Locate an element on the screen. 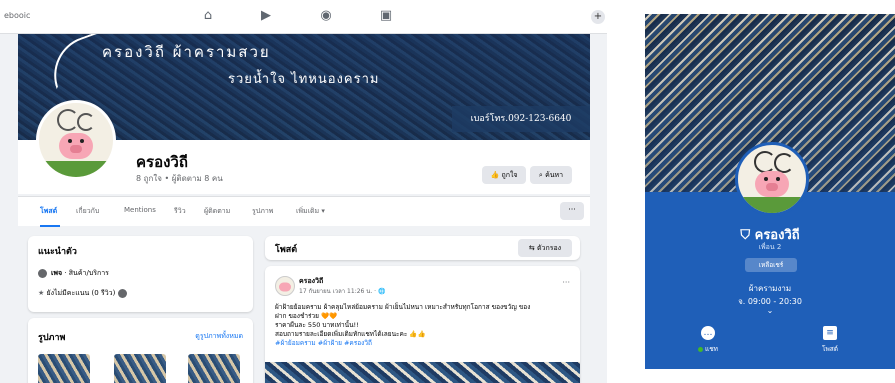 Image resolution: width=895 pixels, height=383 pixels. tab-photos: รูปภาพ is located at coordinates (262, 211).